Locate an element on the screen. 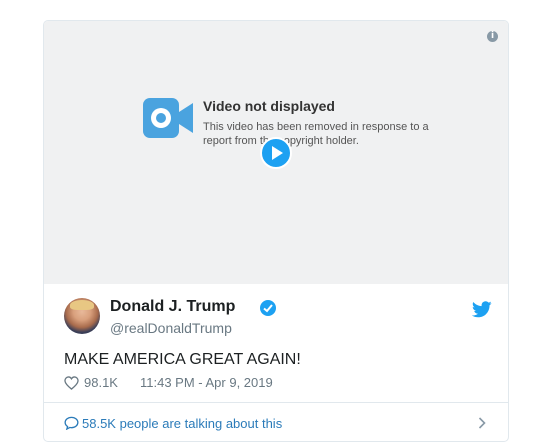 Image resolution: width=534 pixels, height=448 pixels. video-unavailable-title: Video not displayed is located at coordinates (269, 106).